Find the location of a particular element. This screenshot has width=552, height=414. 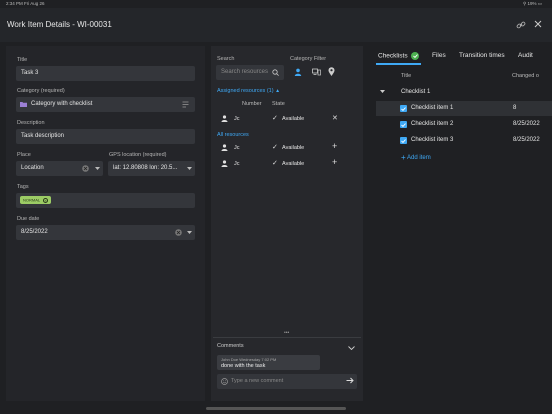

column-title: Title is located at coordinates (406, 76).